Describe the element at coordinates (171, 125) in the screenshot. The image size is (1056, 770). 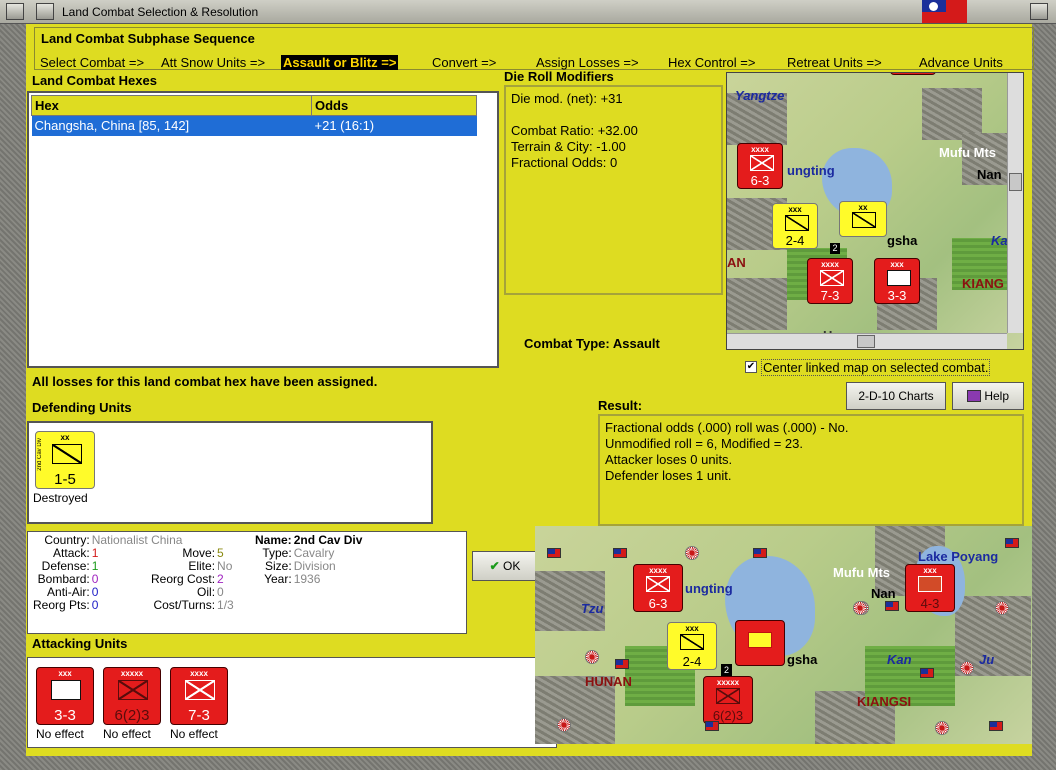
I see `hex-cell: Changsha, China [85, 142]` at that location.